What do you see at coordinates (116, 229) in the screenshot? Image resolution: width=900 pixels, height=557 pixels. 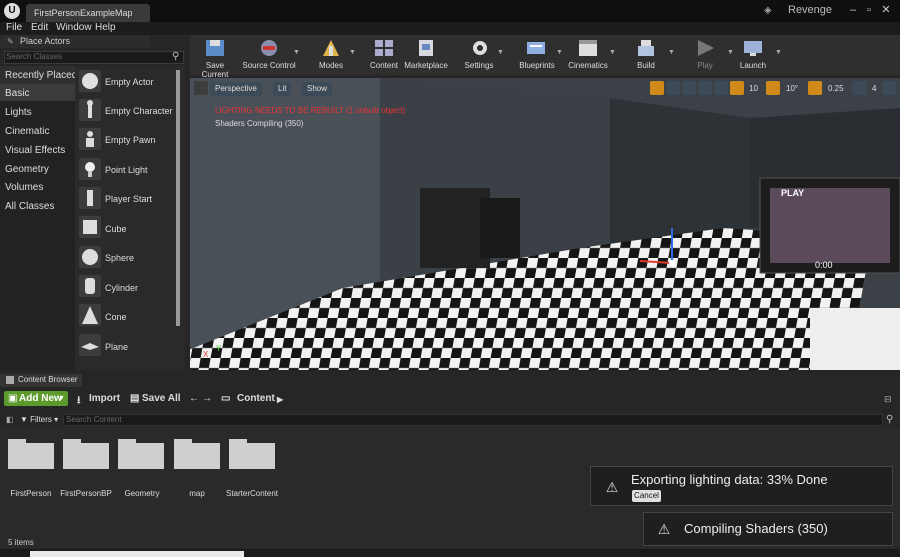 I see `actor-item-cube: Cube` at bounding box center [116, 229].